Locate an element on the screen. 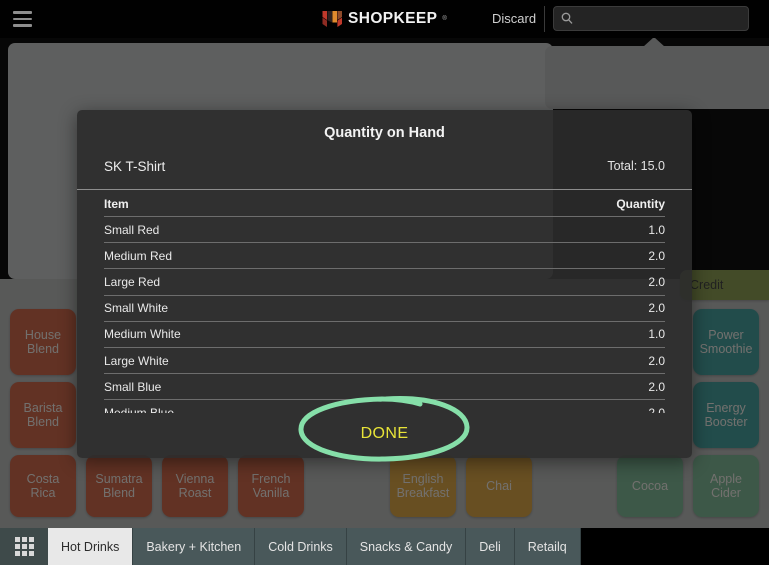  tab-retailq: Retailq is located at coordinates (547, 546).